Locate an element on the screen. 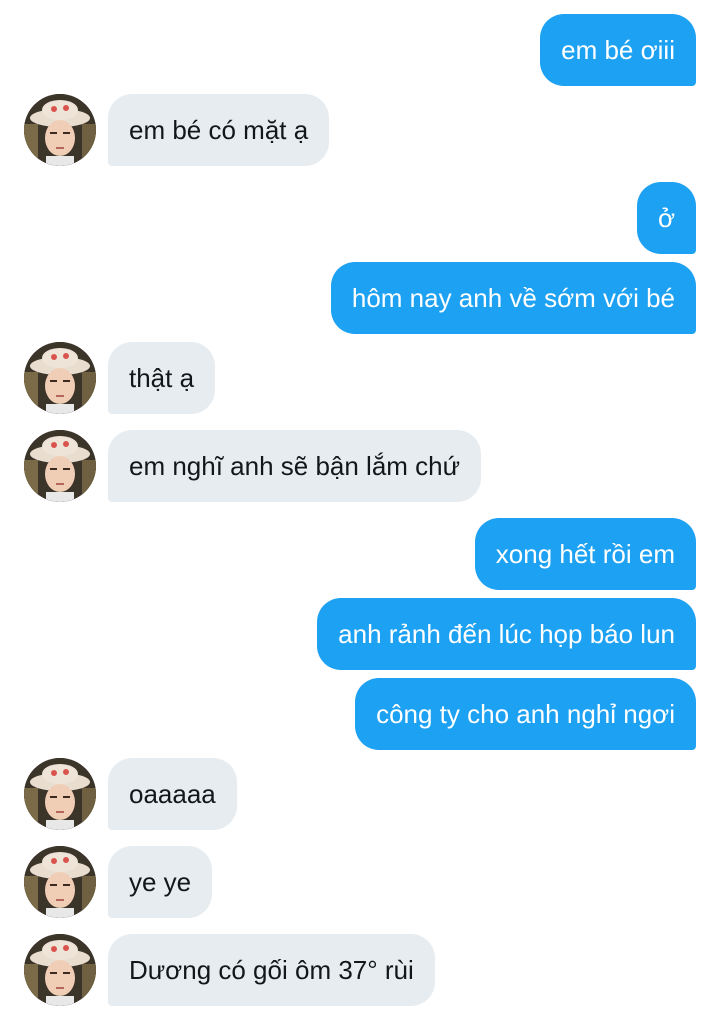 This screenshot has height=1016, width=720. incoming-message-bubble: oaaaaa is located at coordinates (172, 794).